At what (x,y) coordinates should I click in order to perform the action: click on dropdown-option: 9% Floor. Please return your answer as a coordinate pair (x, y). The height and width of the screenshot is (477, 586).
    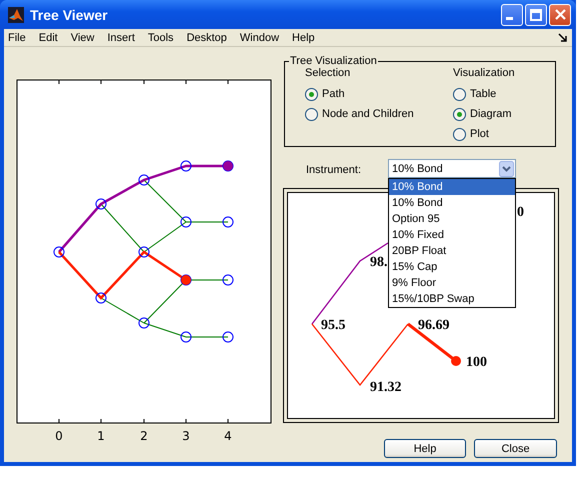
    Looking at the image, I should click on (452, 283).